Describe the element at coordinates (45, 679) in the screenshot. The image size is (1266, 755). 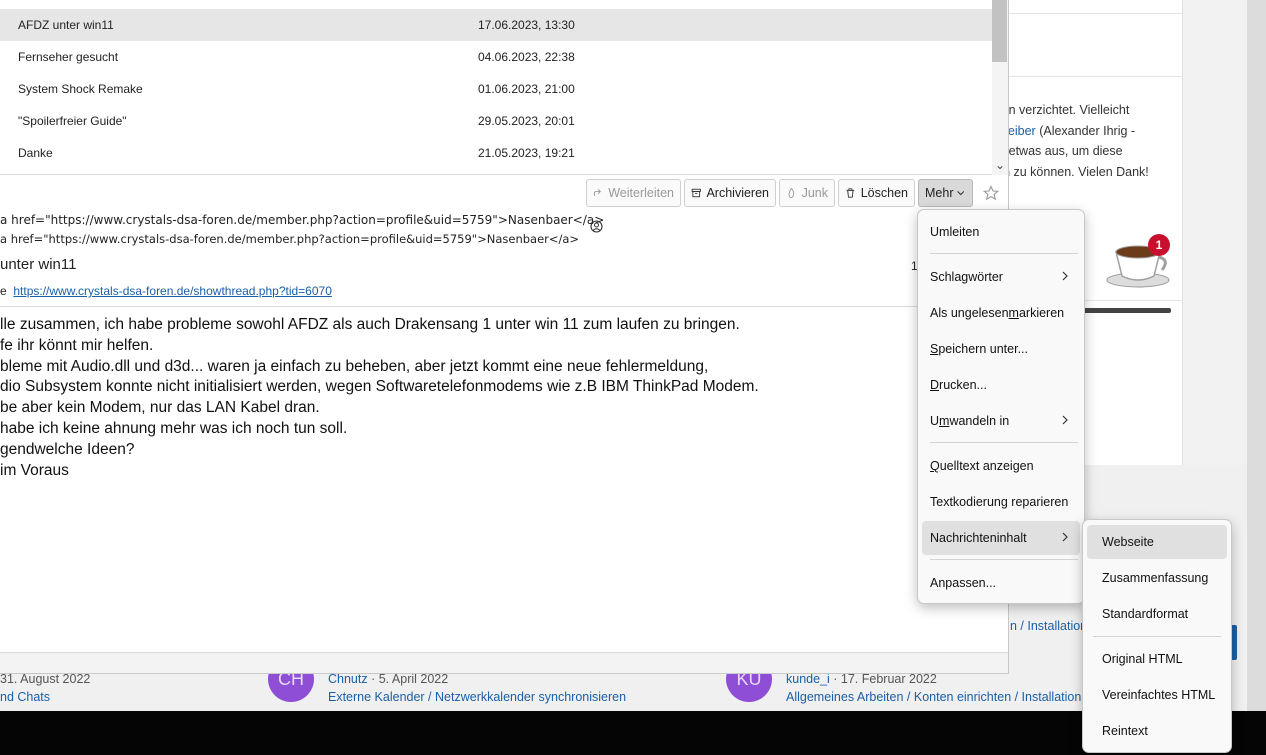
I see `thread-date: 31. August 2022` at that location.